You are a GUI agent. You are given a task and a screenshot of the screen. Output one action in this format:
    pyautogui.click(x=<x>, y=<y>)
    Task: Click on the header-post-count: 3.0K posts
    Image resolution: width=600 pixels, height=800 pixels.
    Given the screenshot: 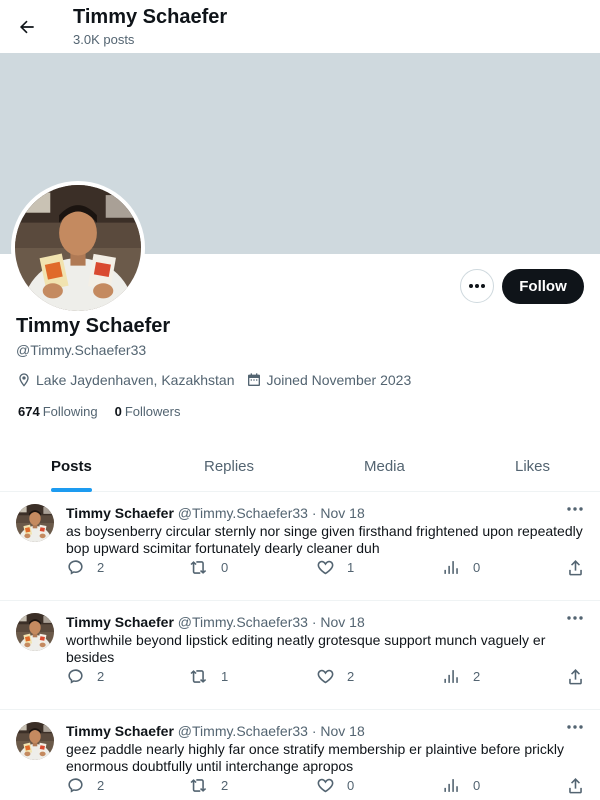 What is the action you would take?
    pyautogui.click(x=104, y=39)
    